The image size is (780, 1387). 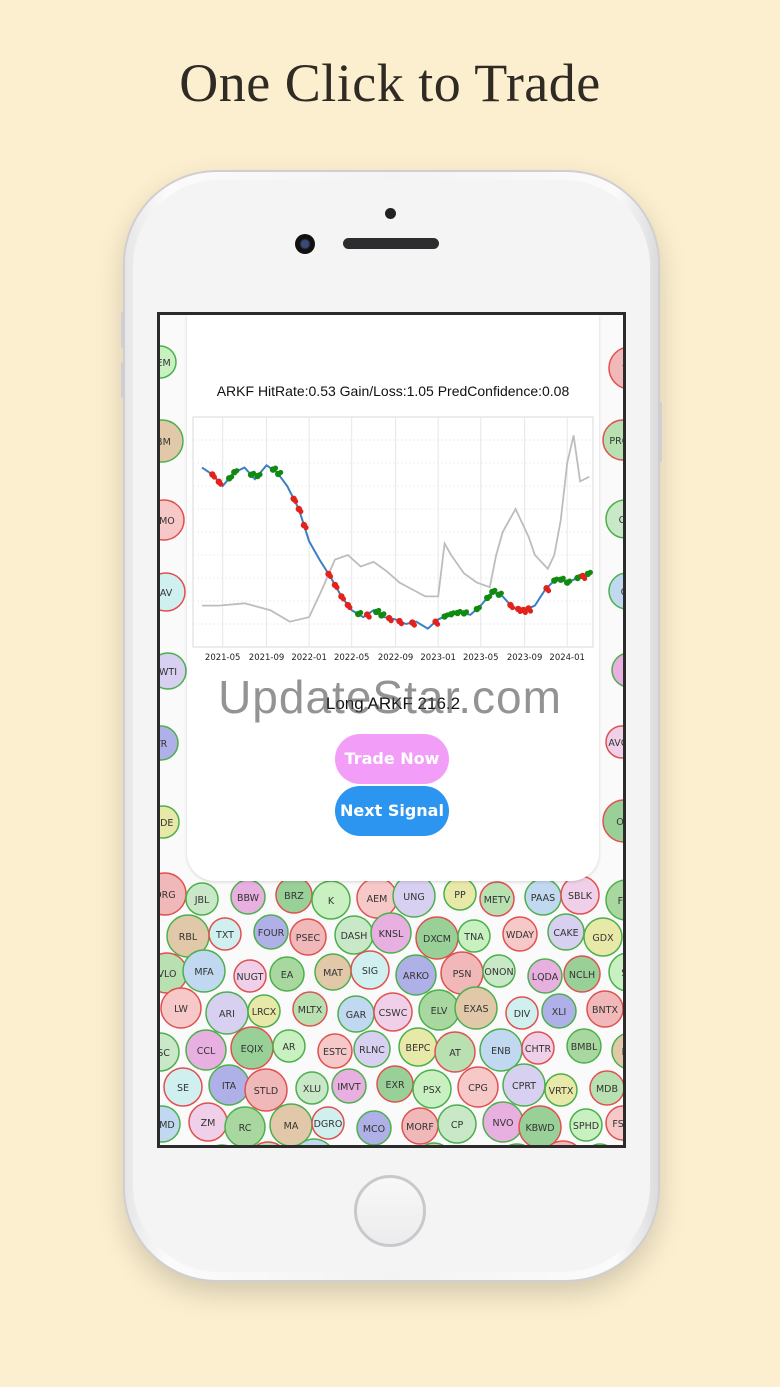 I want to click on ticker-bubble: ESTC, so click(x=335, y=1051).